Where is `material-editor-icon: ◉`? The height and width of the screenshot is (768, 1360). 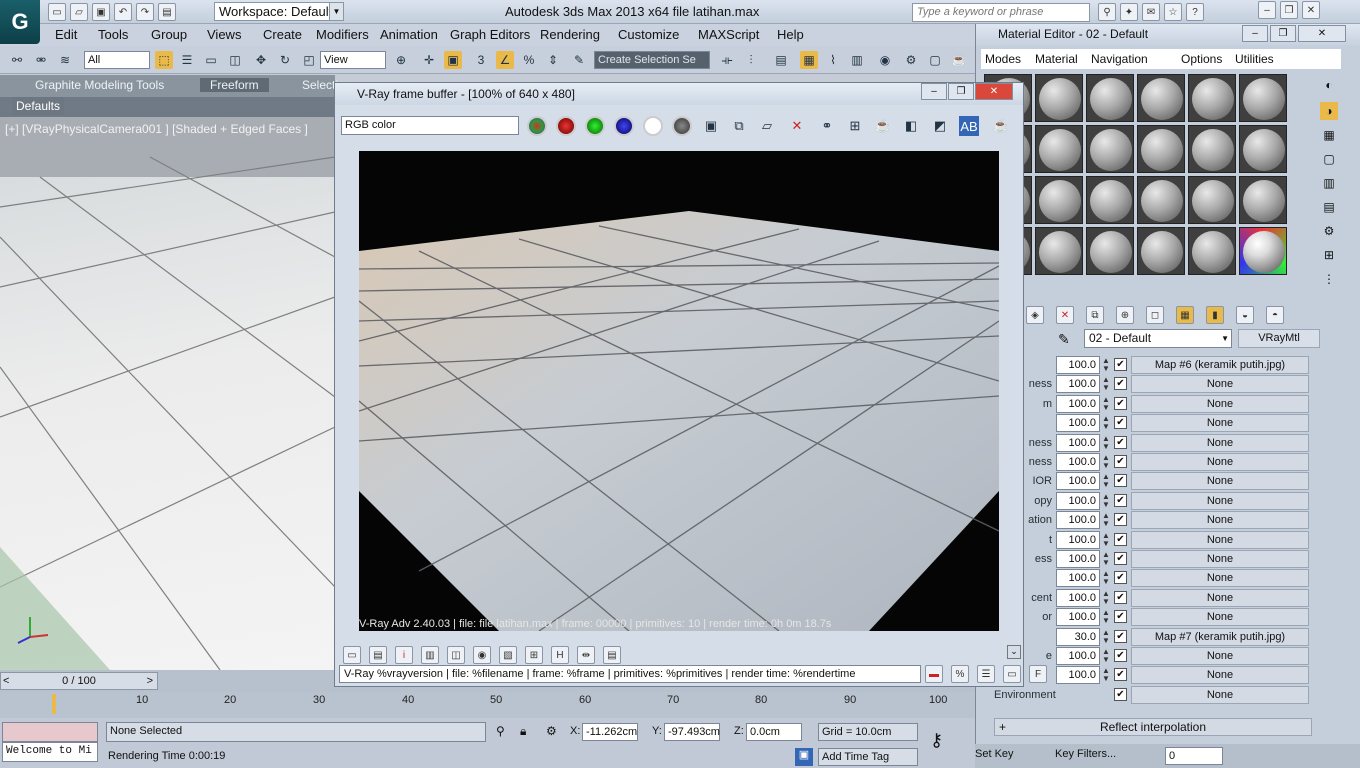 material-editor-icon: ◉ is located at coordinates (885, 60).